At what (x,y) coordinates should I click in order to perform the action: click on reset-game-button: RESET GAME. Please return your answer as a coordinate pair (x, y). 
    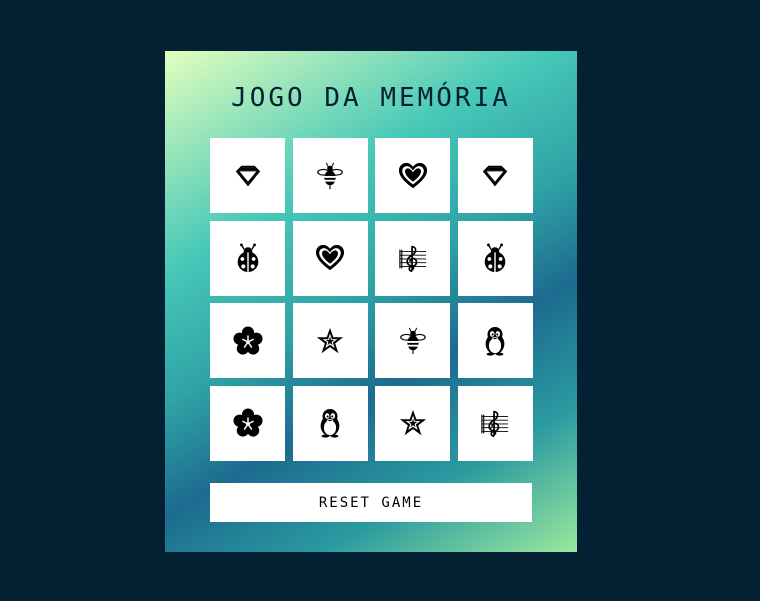
    Looking at the image, I should click on (371, 502).